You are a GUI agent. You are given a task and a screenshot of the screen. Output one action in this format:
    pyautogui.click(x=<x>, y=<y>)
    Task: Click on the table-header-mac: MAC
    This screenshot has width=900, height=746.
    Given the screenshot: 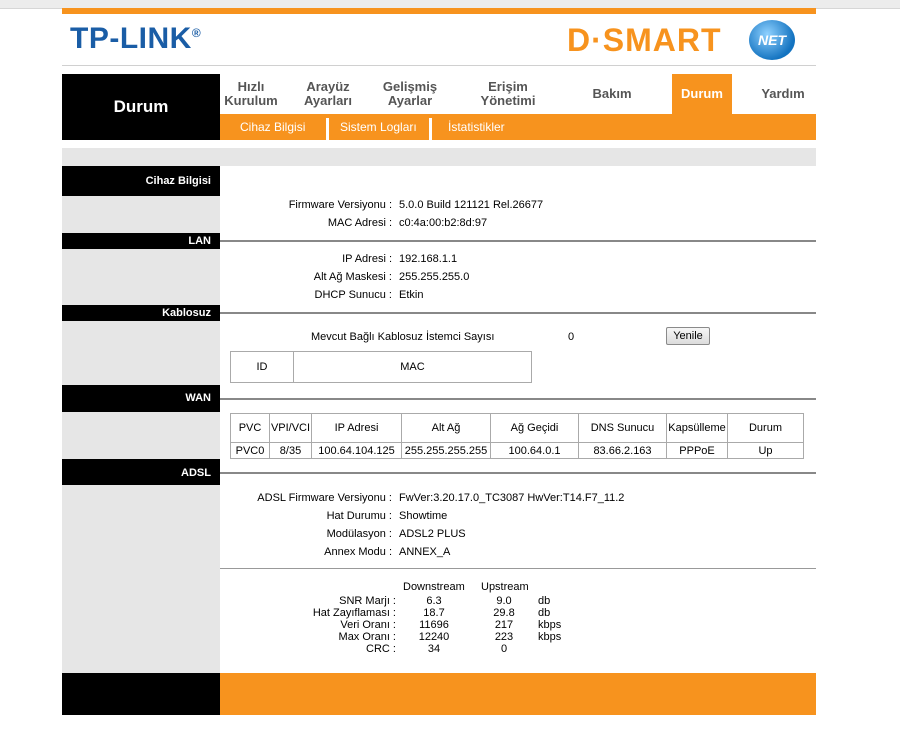 What is the action you would take?
    pyautogui.click(x=412, y=367)
    